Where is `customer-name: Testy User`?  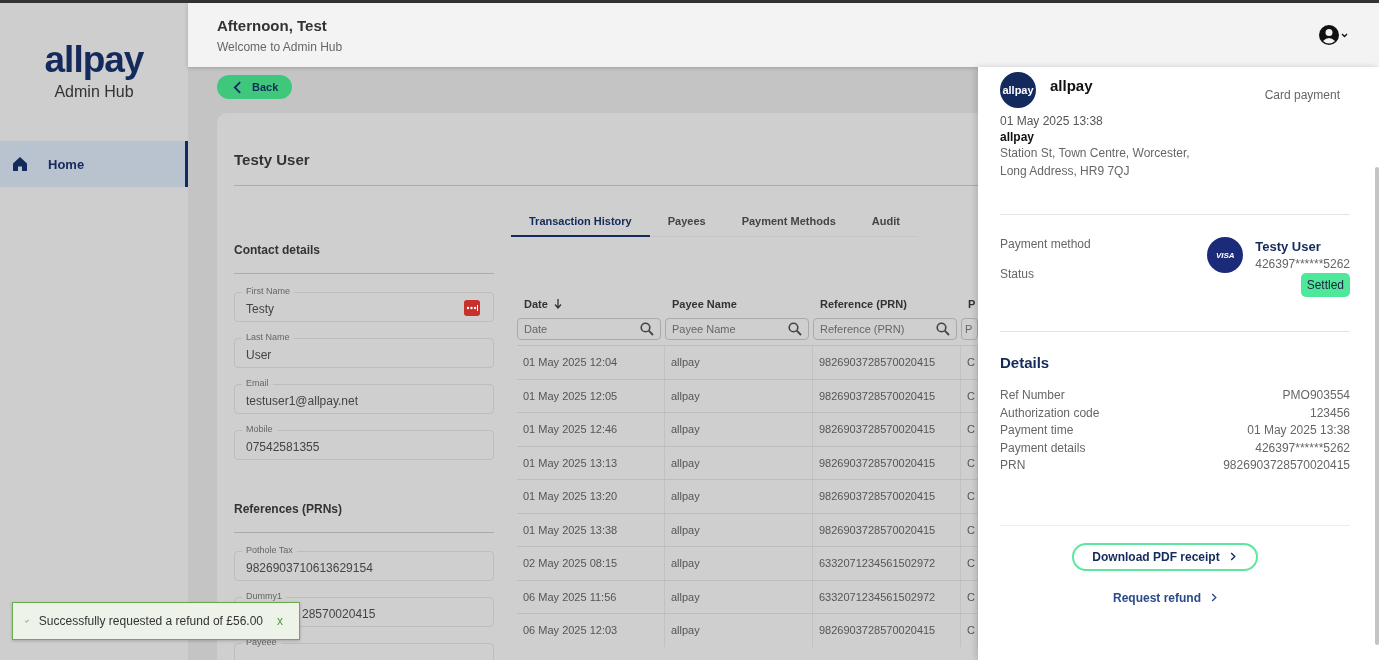
customer-name: Testy User is located at coordinates (272, 159).